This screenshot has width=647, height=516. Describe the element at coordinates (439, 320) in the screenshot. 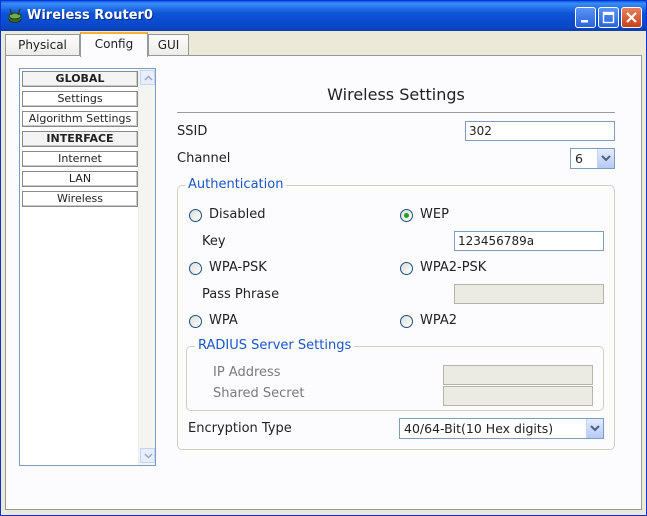

I see `radio-wpa2-label: WPA2` at that location.